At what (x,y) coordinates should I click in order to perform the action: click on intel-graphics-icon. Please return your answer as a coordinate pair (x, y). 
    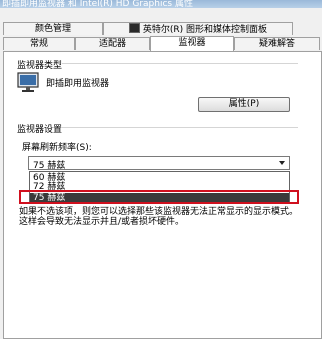
    Looking at the image, I should click on (134, 28).